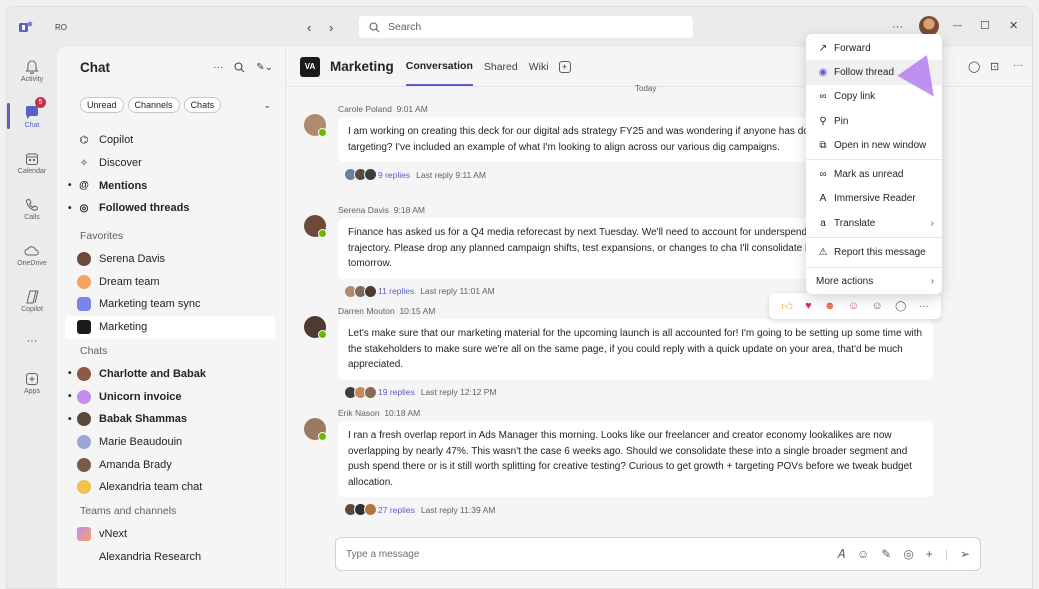 The image size is (1039, 589). I want to click on chat-item: Alexandria team chat, so click(171, 487).